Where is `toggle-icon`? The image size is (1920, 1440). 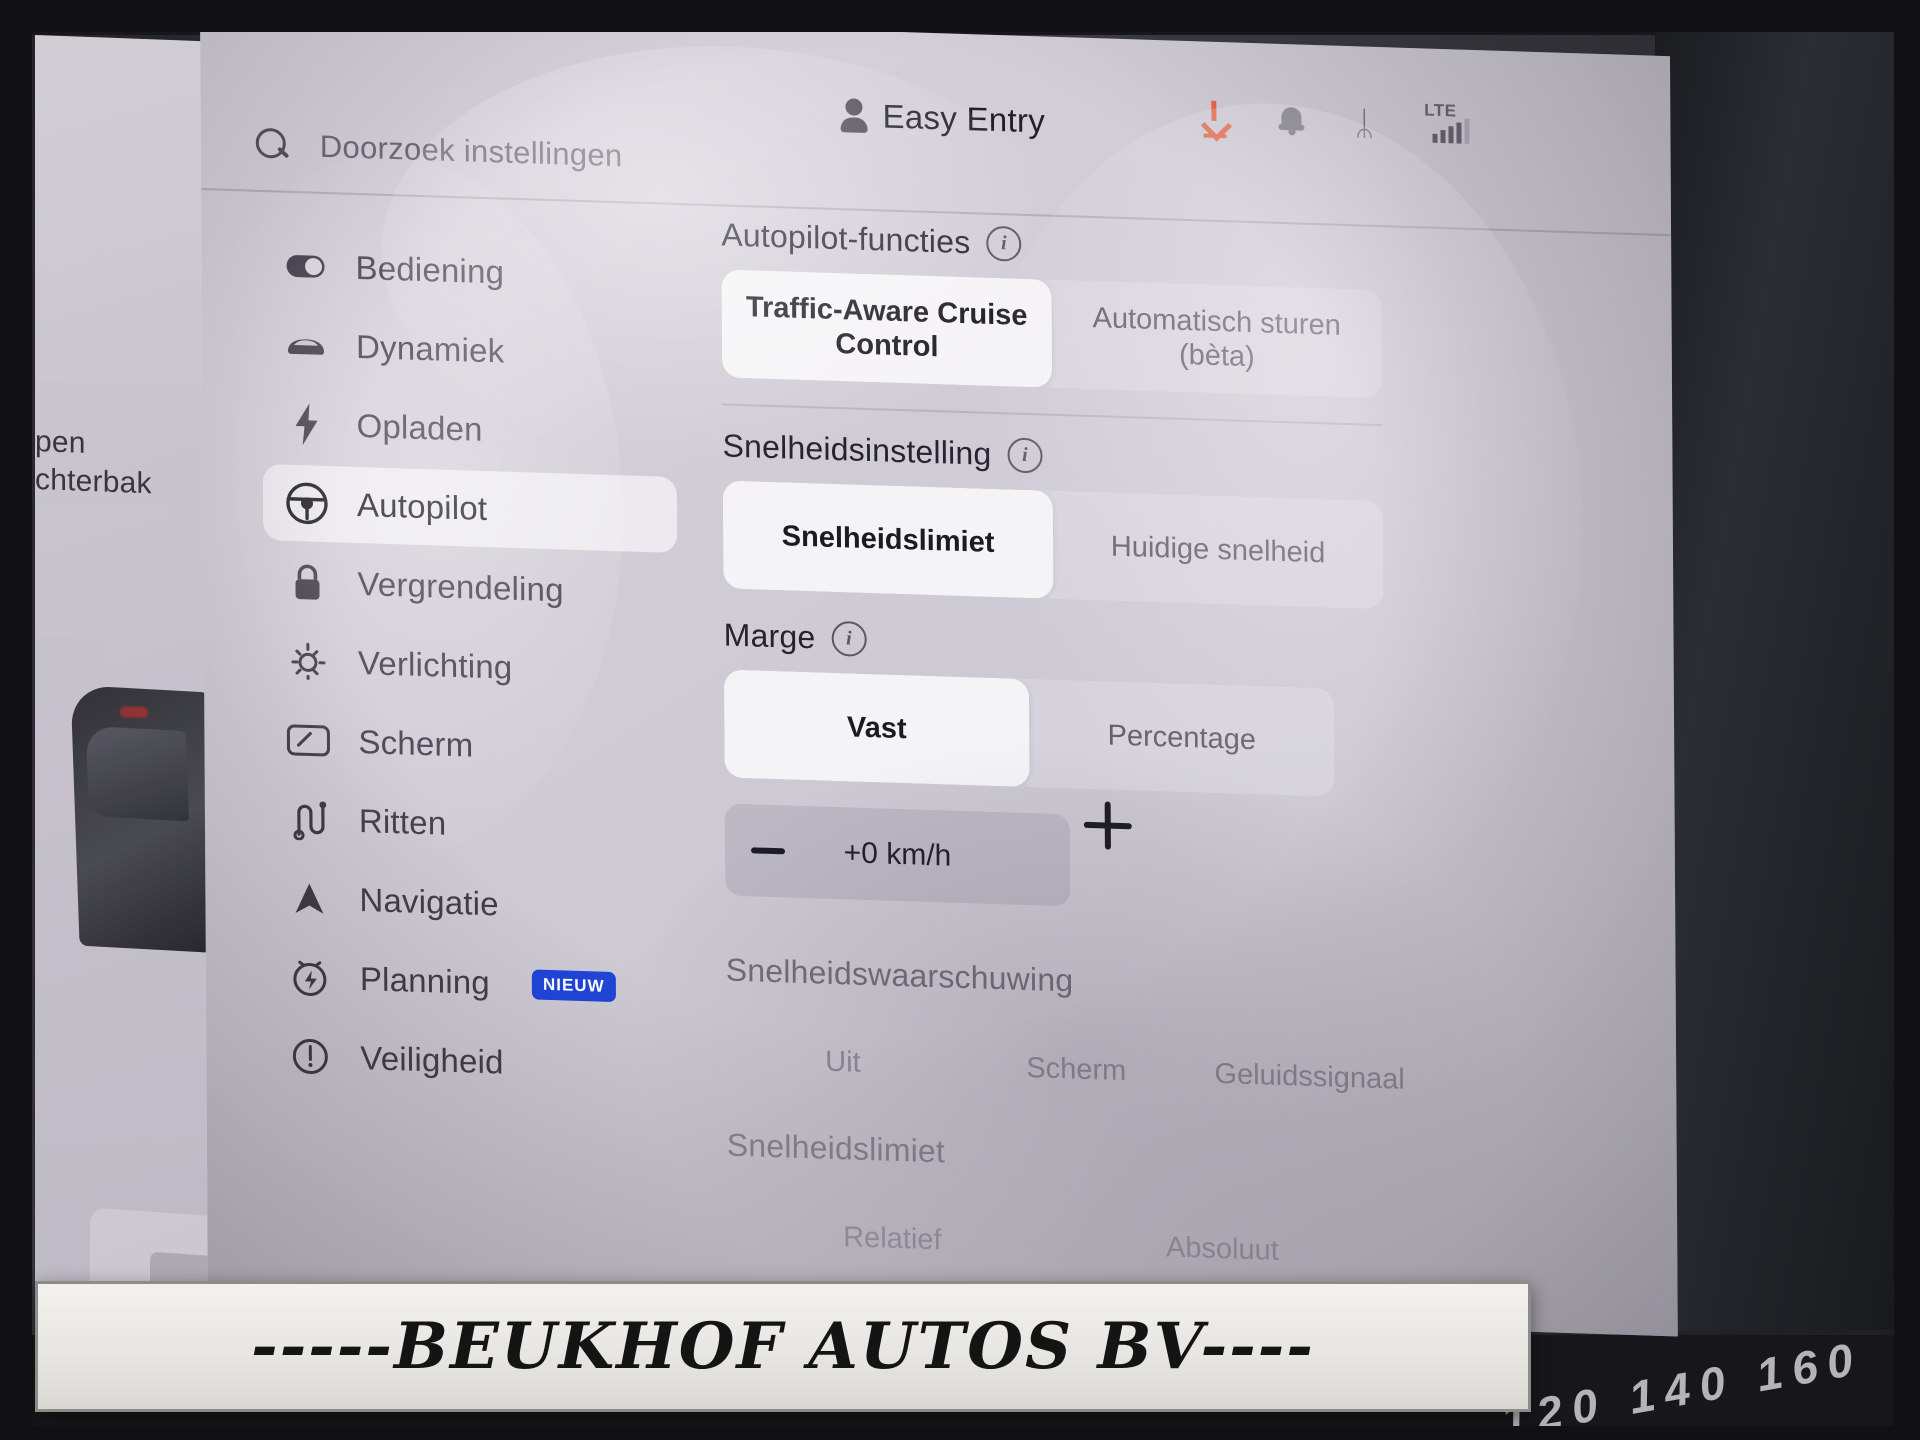
toggle-icon is located at coordinates (305, 266).